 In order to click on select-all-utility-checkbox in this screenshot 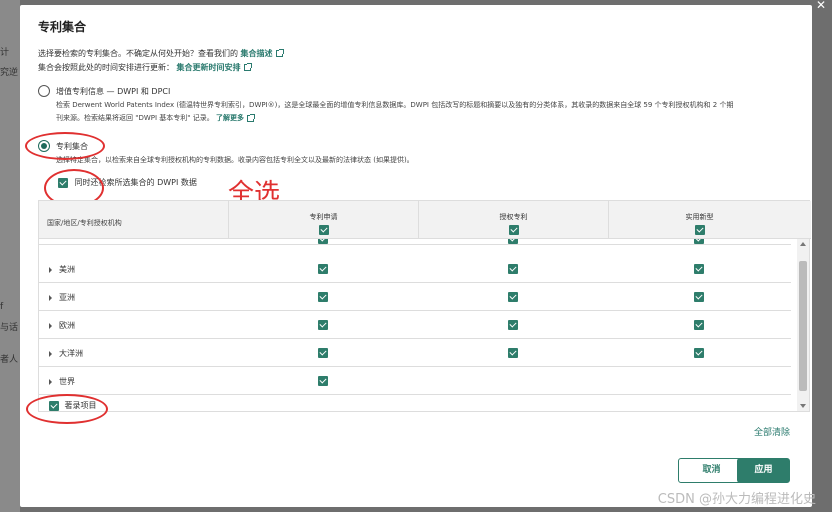, I will do `click(699, 230)`.